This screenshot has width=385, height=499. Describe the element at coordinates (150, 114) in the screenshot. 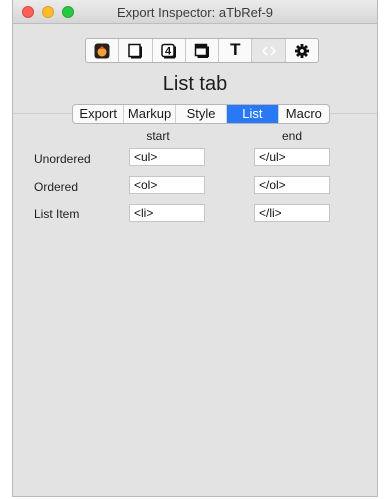

I see `tab-markup: Markup` at that location.